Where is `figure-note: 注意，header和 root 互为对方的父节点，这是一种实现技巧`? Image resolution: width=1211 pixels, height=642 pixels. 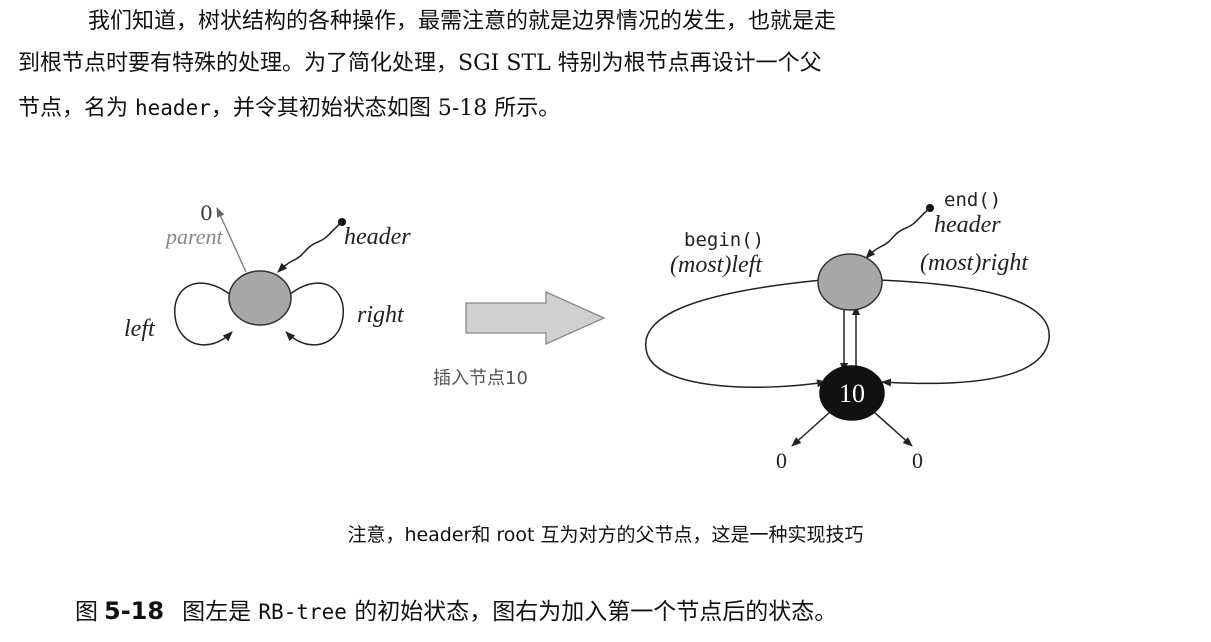
figure-note: 注意，header和 root 互为对方的父节点，这是一种实现技巧 is located at coordinates (605, 533).